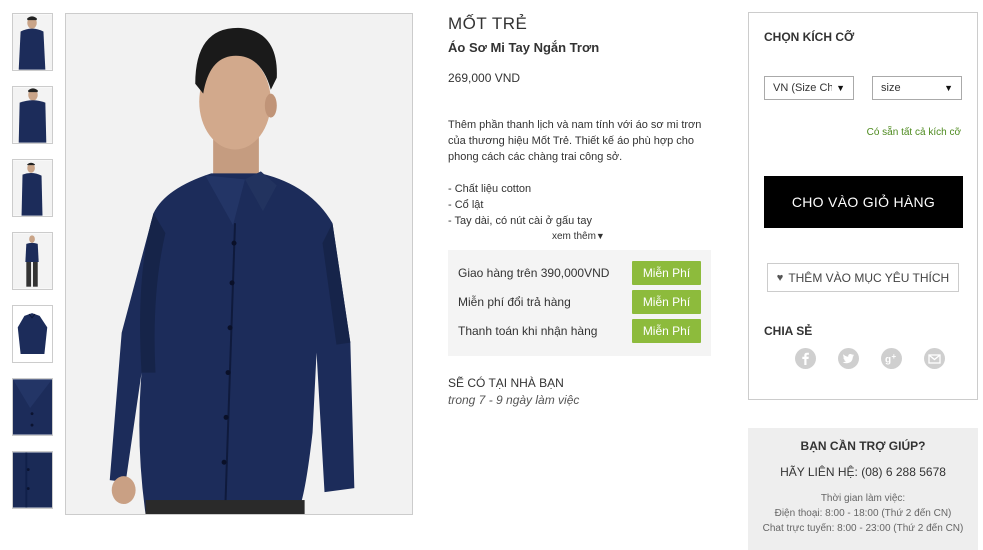 The height and width of the screenshot is (550, 983). What do you see at coordinates (484, 78) in the screenshot?
I see `product-price: 269,000 VND` at bounding box center [484, 78].